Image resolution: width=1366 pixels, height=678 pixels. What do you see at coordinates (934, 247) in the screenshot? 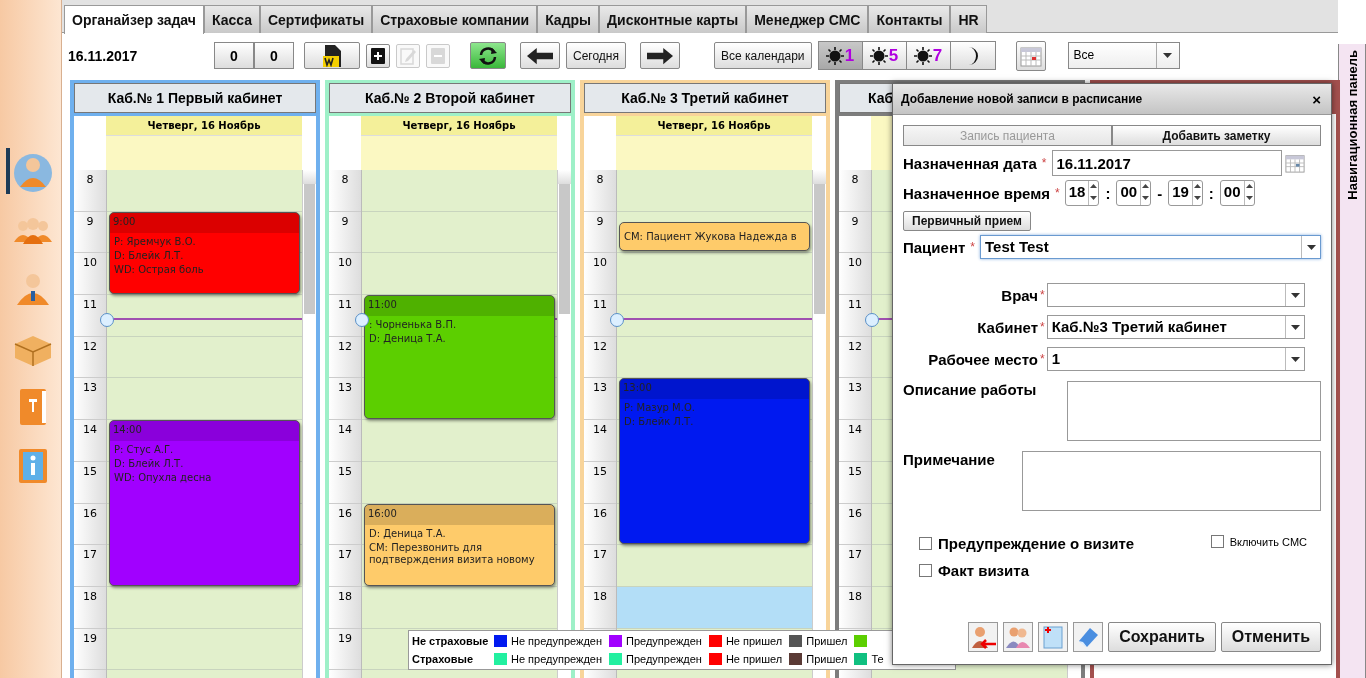
I see `field-label: Пациент` at bounding box center [934, 247].